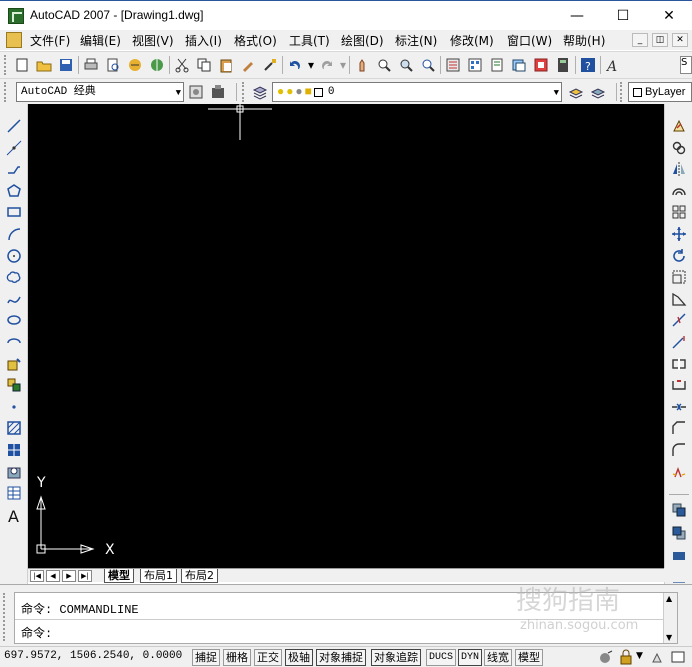  I want to click on close-button: ✕, so click(669, 16).